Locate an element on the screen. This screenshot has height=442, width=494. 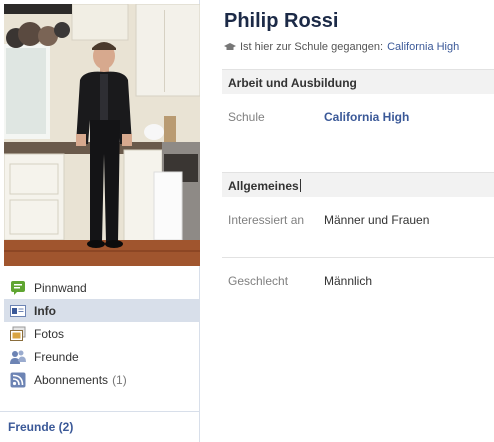
section-header-general: Allgemeines is located at coordinates (358, 184).